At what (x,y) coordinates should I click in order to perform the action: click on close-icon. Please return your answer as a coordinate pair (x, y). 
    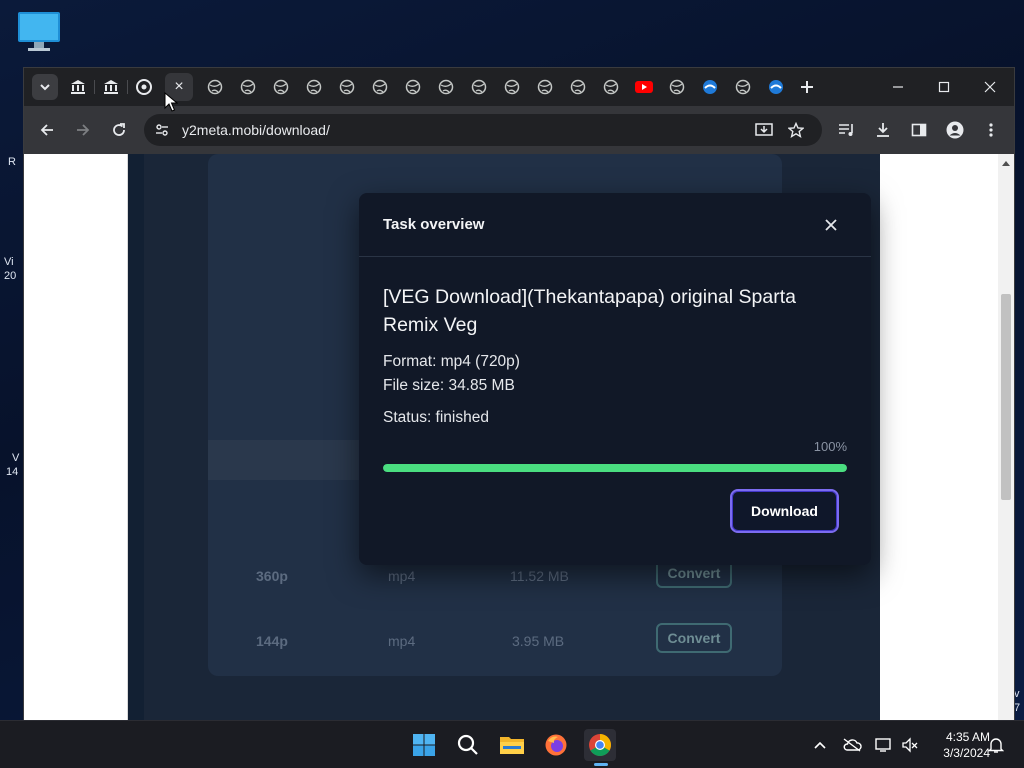
    Looking at the image, I should click on (831, 225).